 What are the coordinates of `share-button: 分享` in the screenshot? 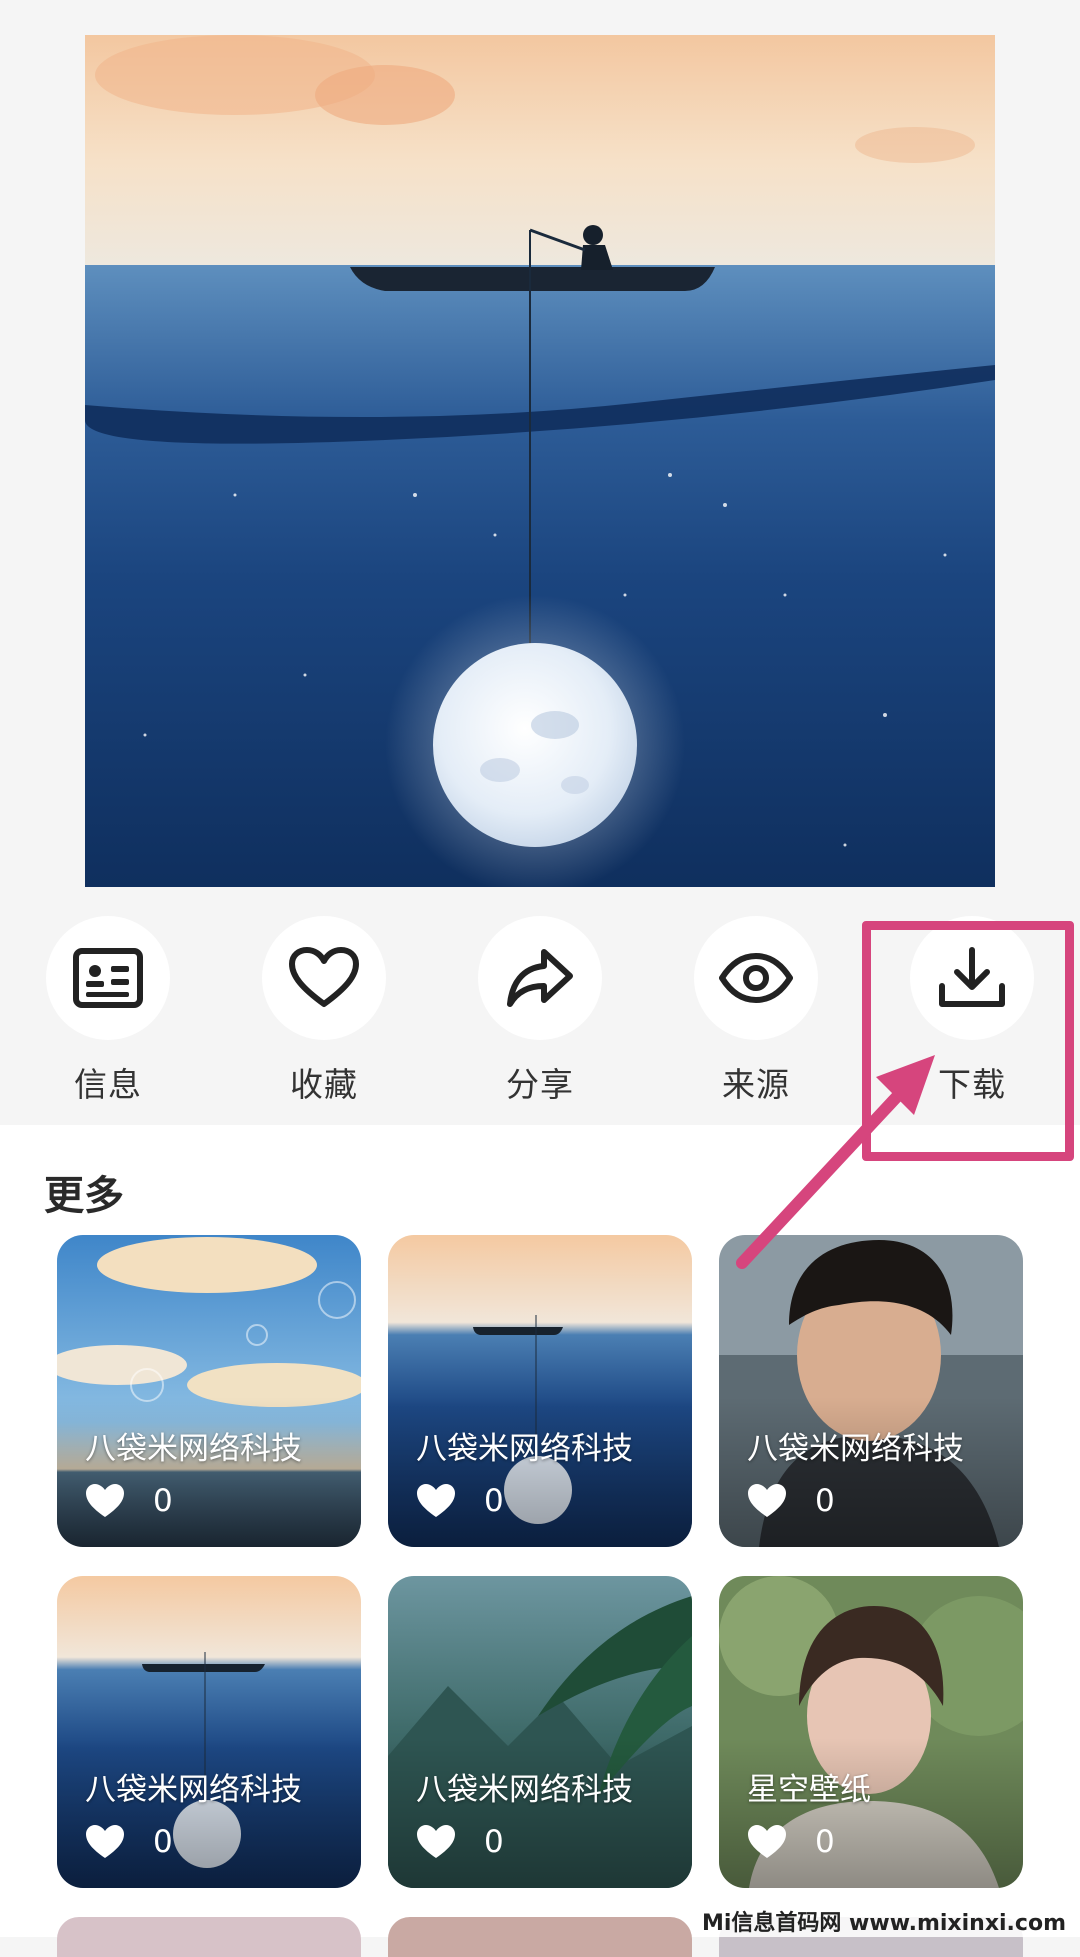 It's located at (540, 1011).